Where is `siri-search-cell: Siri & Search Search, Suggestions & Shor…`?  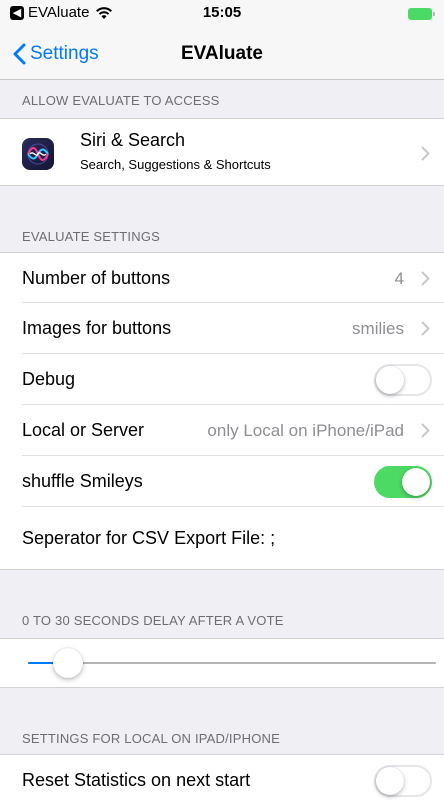 siri-search-cell: Siri & Search Search, Suggestions & Shor… is located at coordinates (222, 152).